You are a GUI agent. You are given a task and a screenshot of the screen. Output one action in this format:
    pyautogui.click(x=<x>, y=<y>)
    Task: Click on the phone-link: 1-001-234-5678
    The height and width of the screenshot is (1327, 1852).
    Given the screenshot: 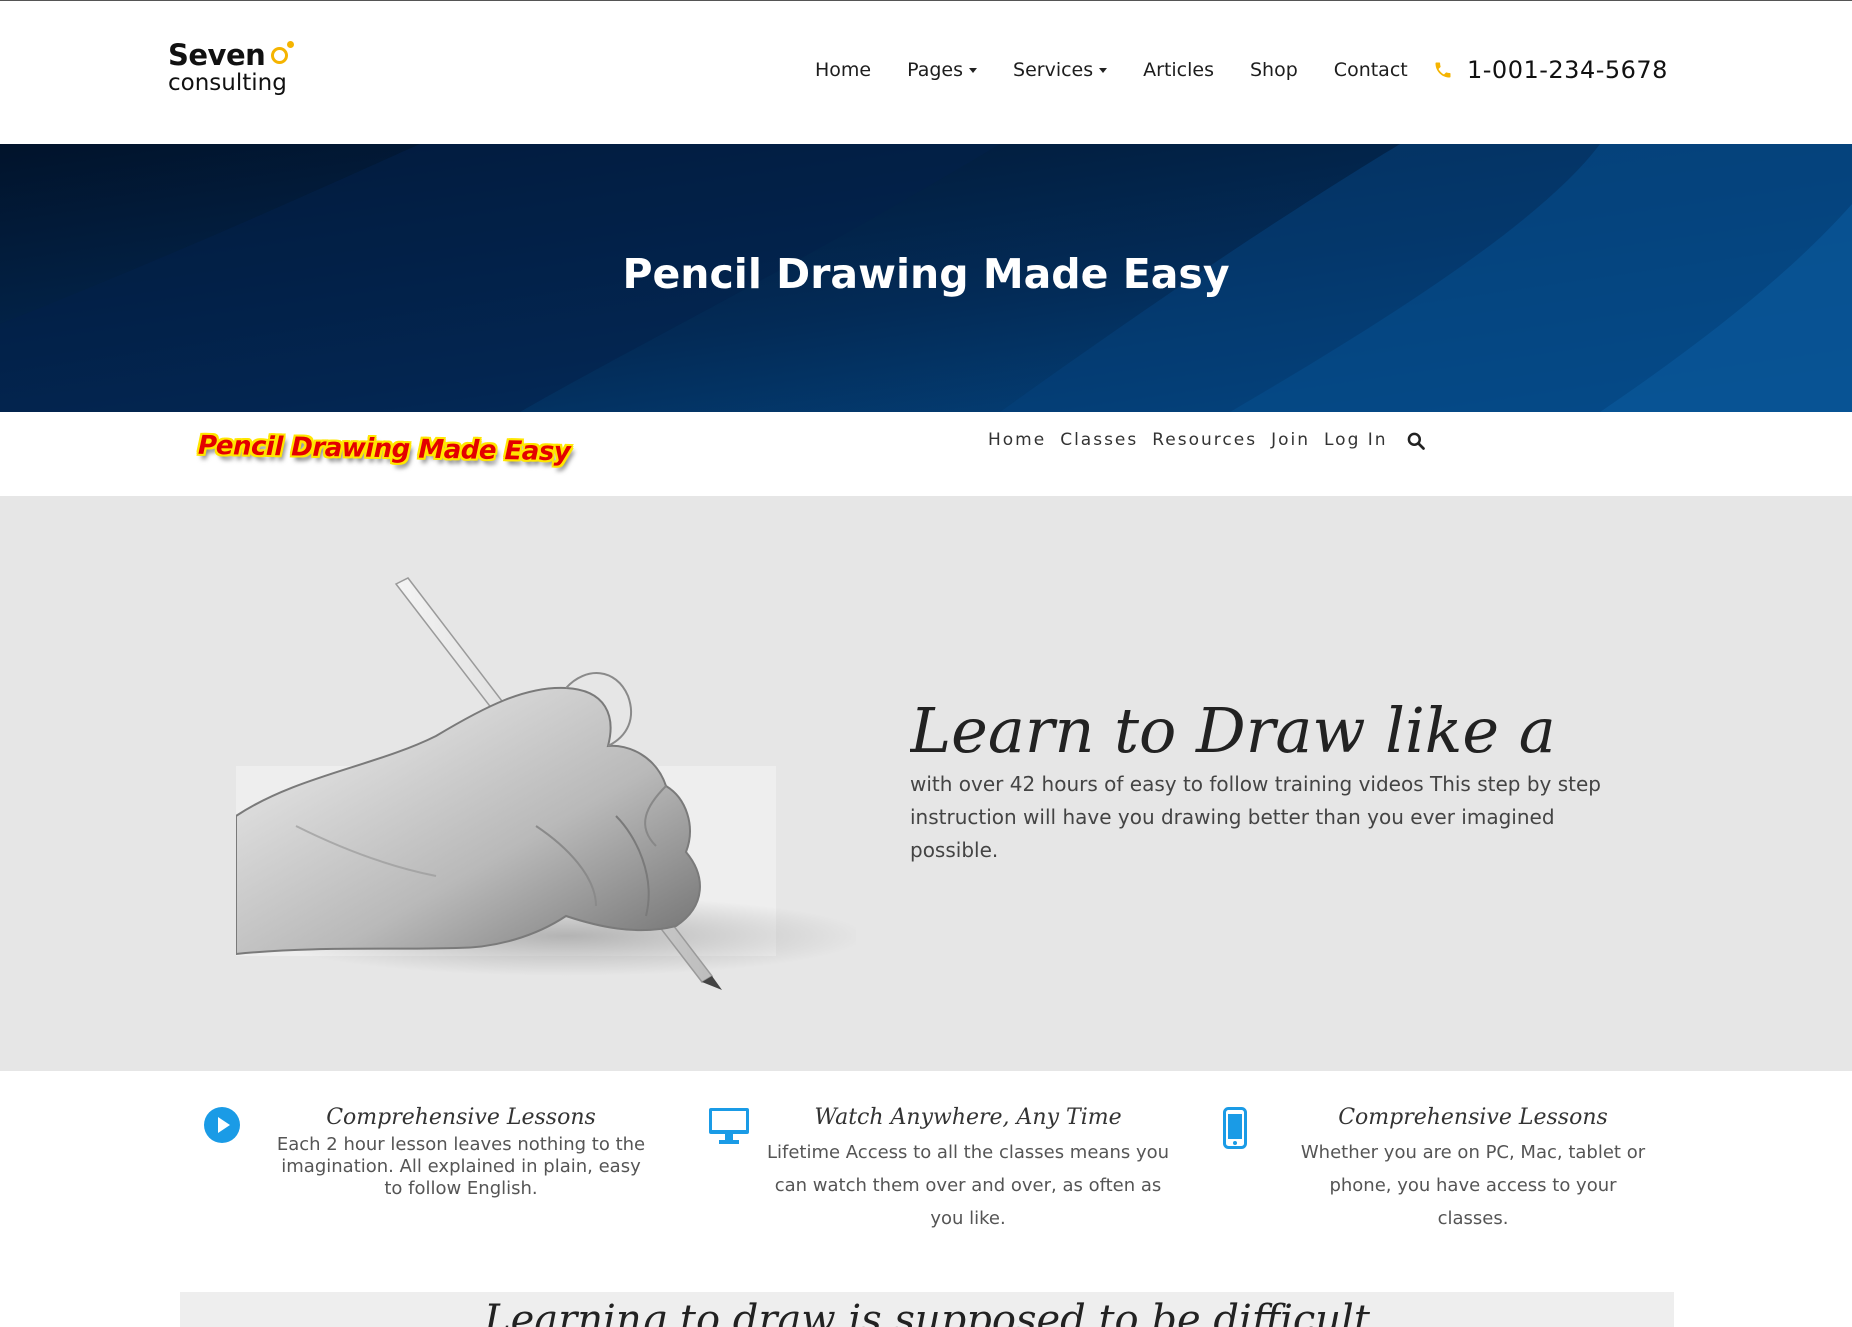 What is the action you would take?
    pyautogui.click(x=1550, y=70)
    